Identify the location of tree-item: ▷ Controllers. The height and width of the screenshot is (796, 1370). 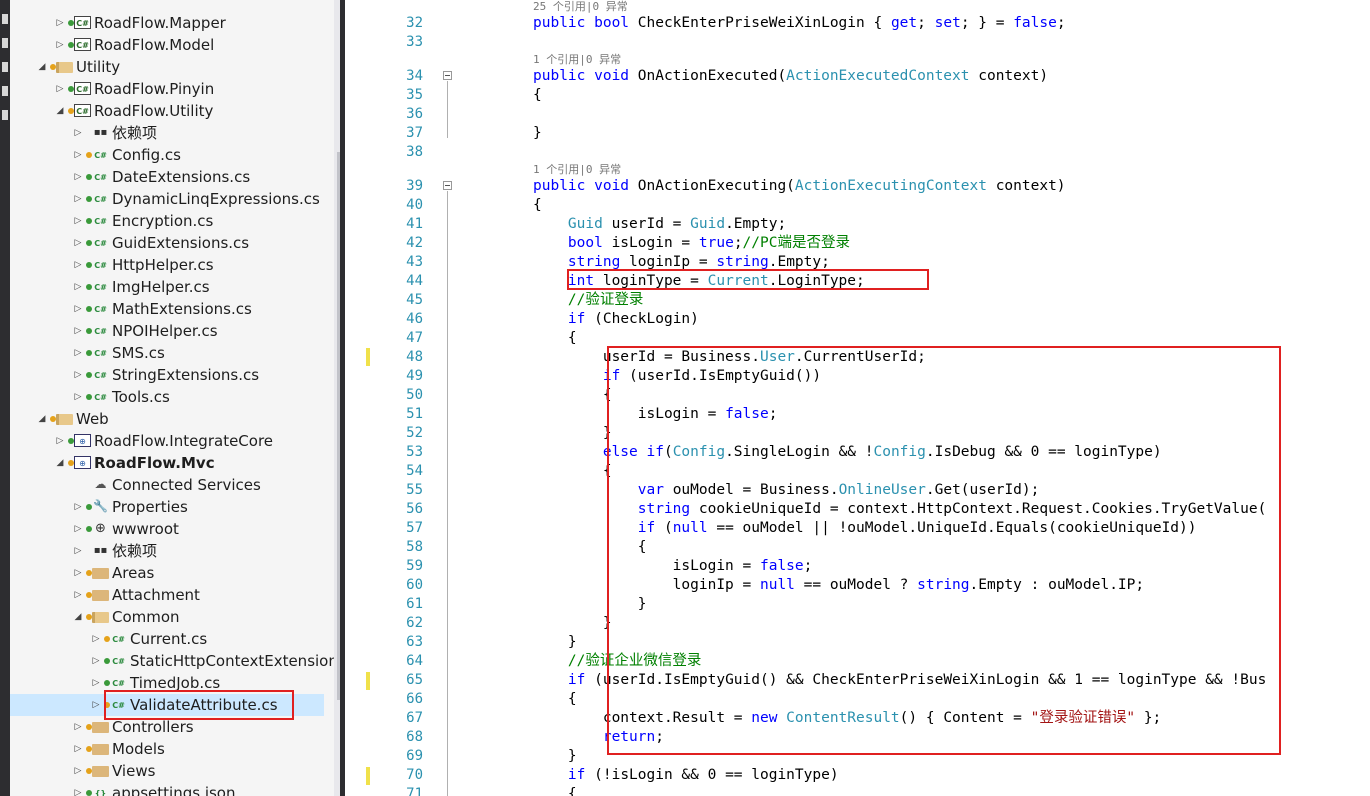
(167, 727).